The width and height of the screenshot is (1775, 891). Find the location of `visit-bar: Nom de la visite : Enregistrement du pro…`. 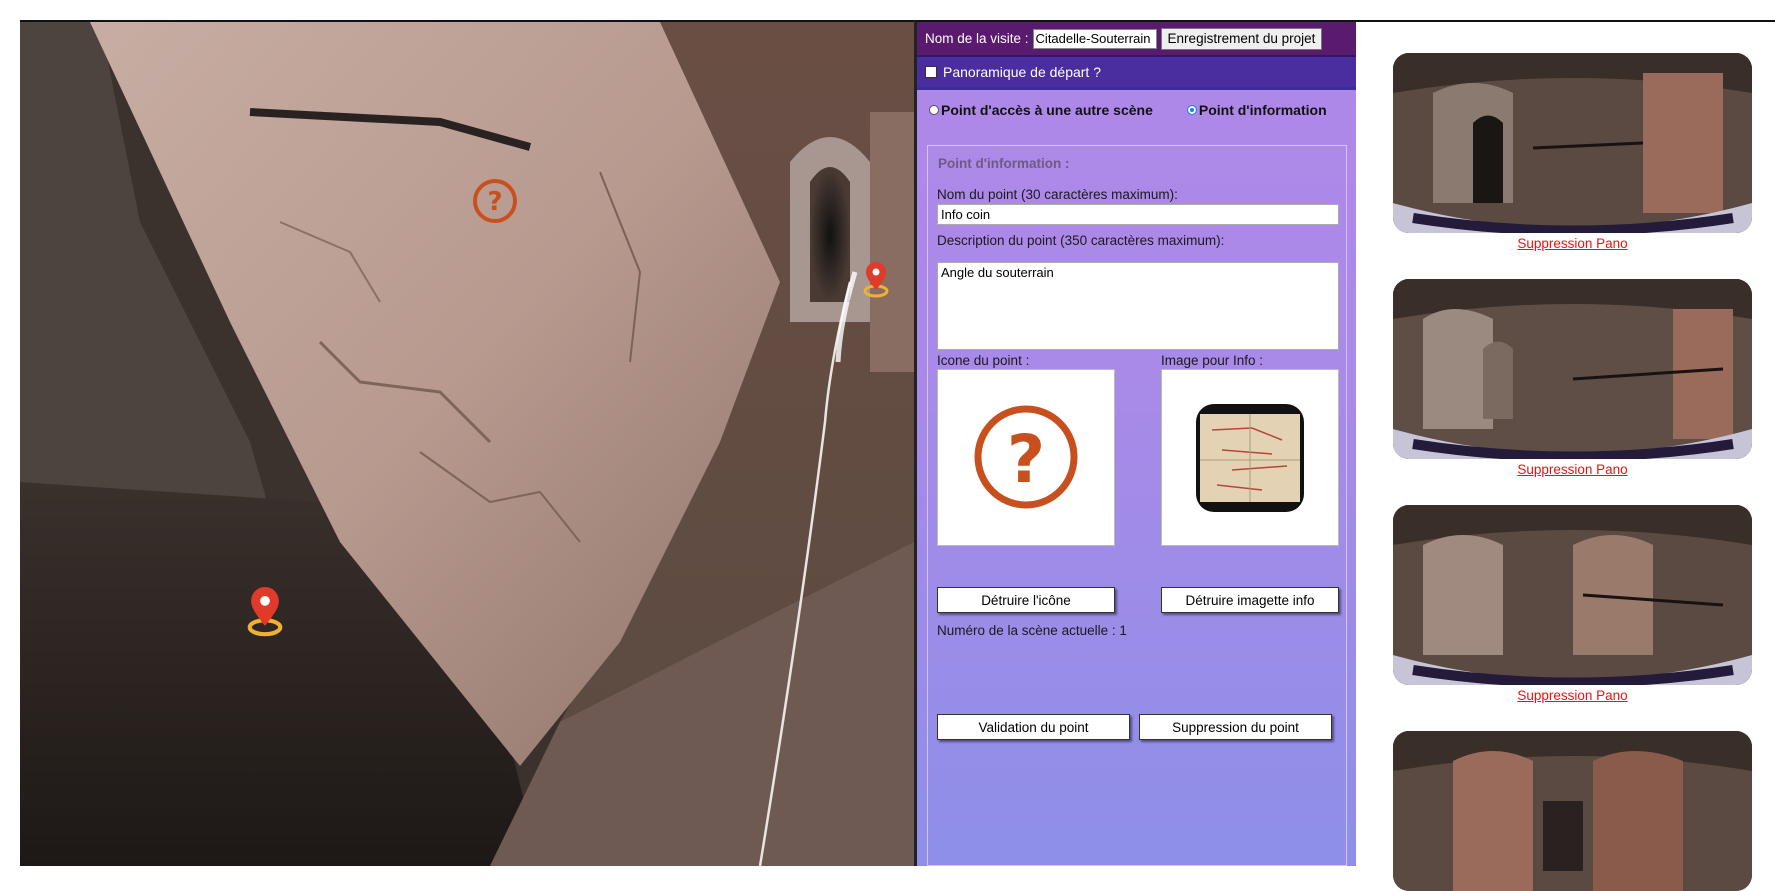

visit-bar: Nom de la visite : Enregistrement du pro… is located at coordinates (1138, 38).